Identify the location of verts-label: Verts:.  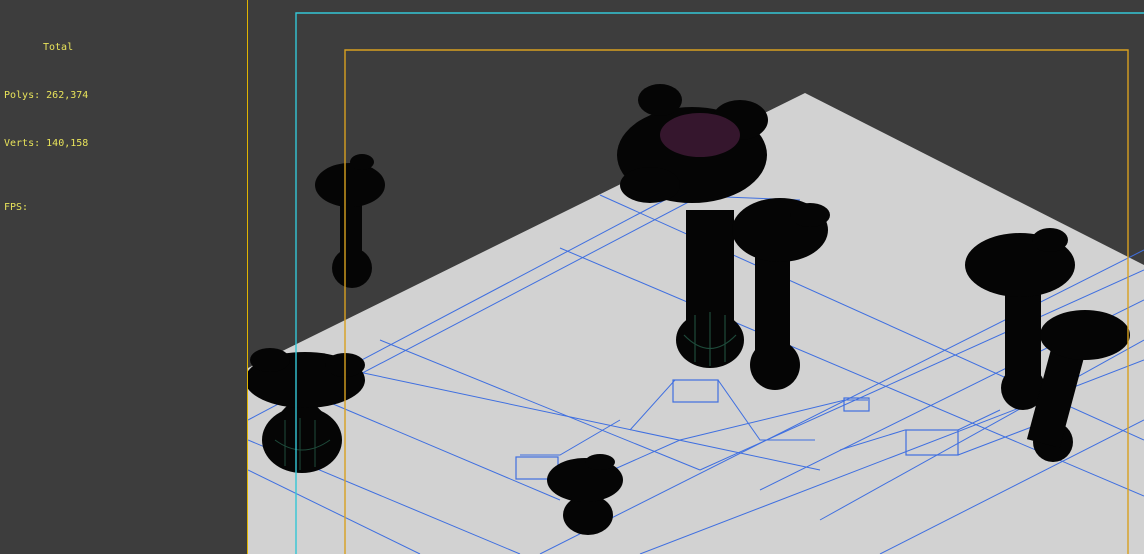
(22, 143).